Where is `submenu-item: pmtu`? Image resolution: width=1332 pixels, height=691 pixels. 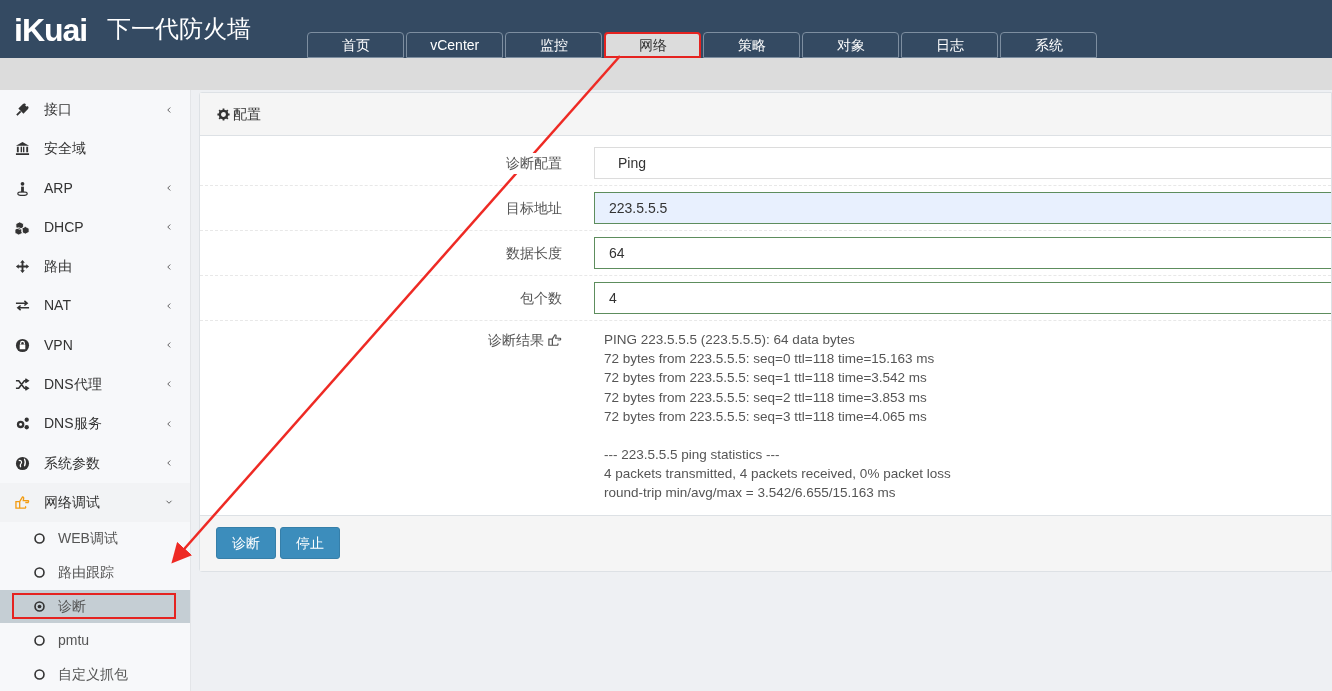 submenu-item: pmtu is located at coordinates (94, 640).